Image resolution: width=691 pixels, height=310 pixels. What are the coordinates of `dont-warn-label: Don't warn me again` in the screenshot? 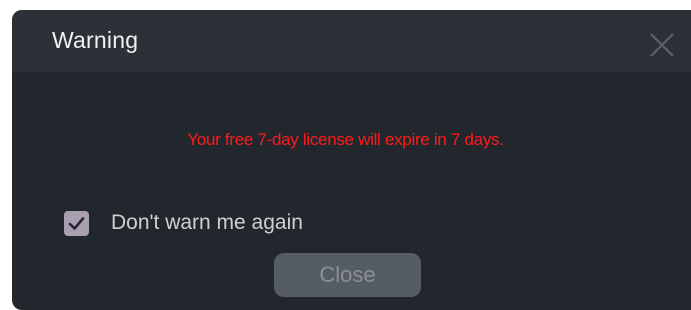 It's located at (207, 222).